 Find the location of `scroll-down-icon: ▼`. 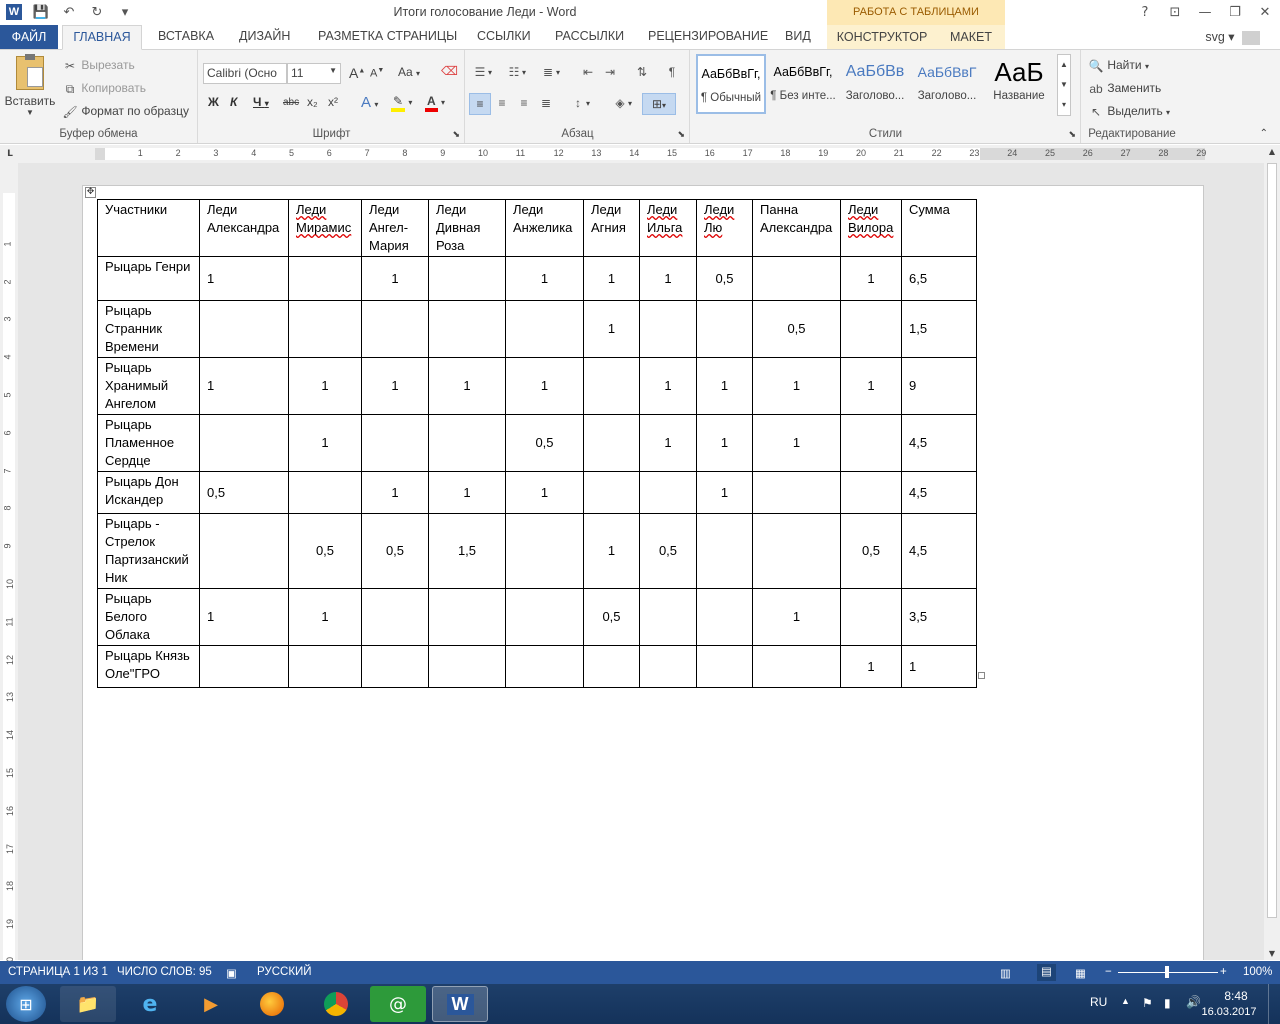

scroll-down-icon: ▼ is located at coordinates (1272, 953).